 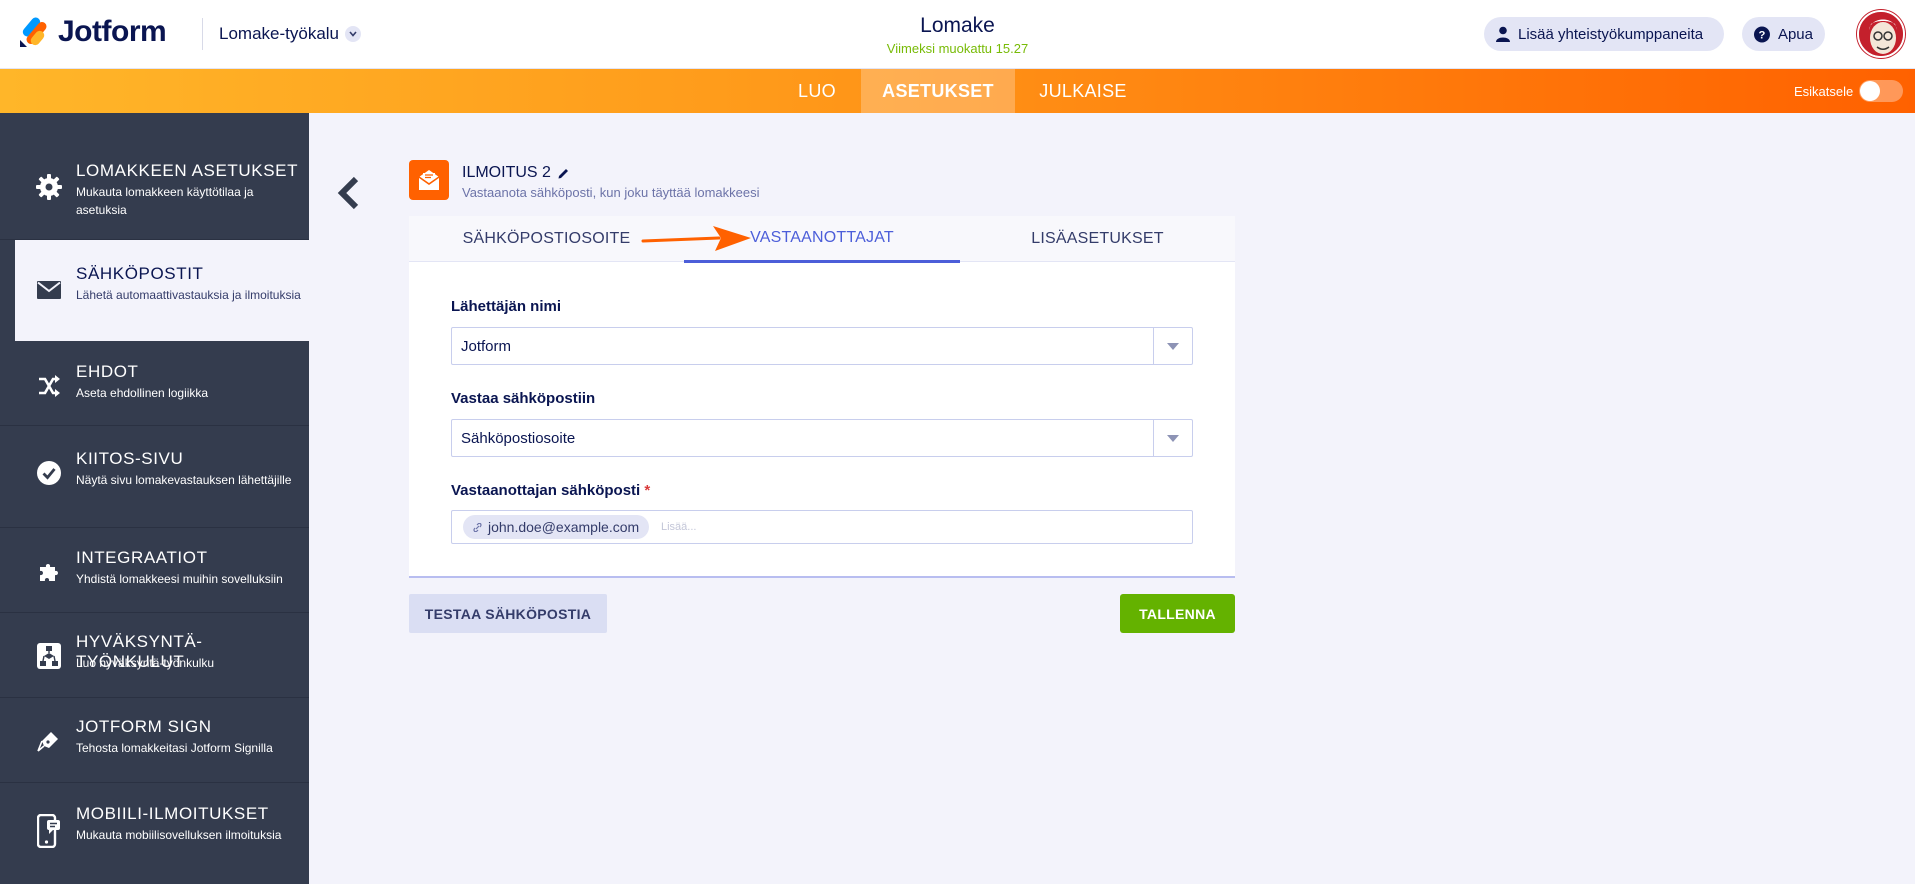 I want to click on tool-name-label: Lomake-työkalu, so click(x=279, y=33).